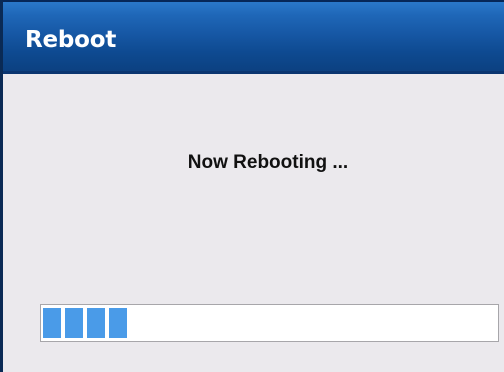 This screenshot has width=504, height=372. What do you see at coordinates (269, 323) in the screenshot?
I see `progress-bar` at bounding box center [269, 323].